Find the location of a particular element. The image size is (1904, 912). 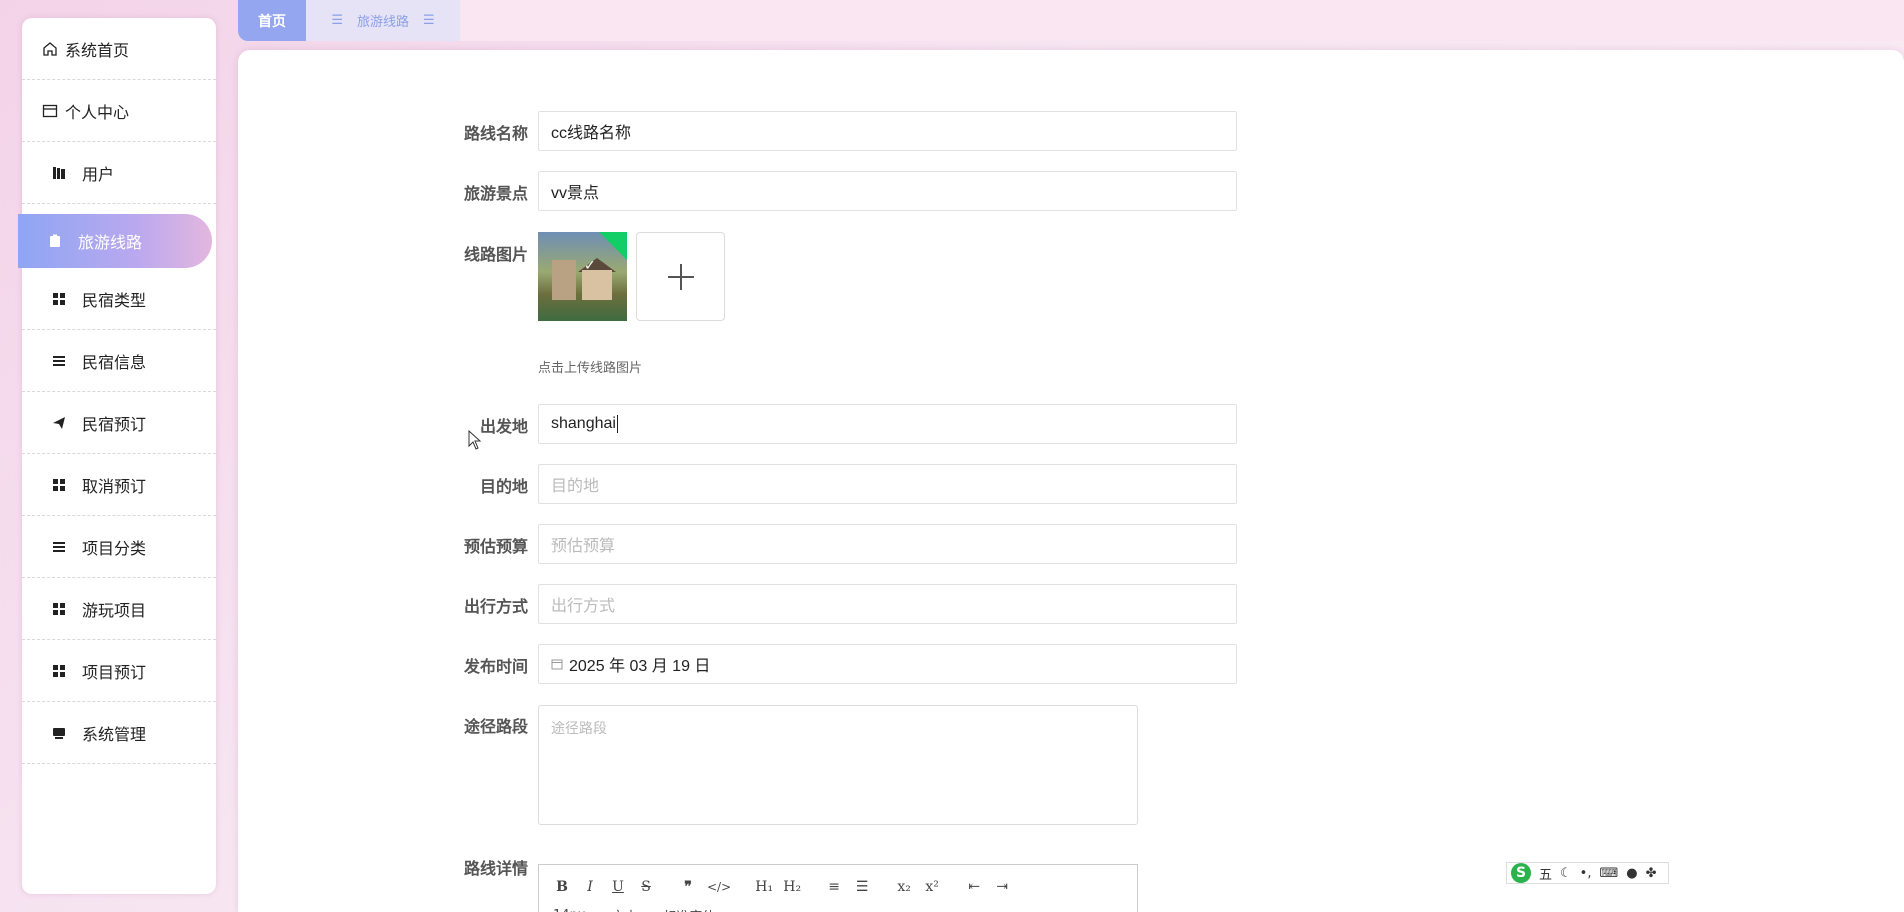

sidebar-item-play-projects: 游玩项目 is located at coordinates (119, 609).